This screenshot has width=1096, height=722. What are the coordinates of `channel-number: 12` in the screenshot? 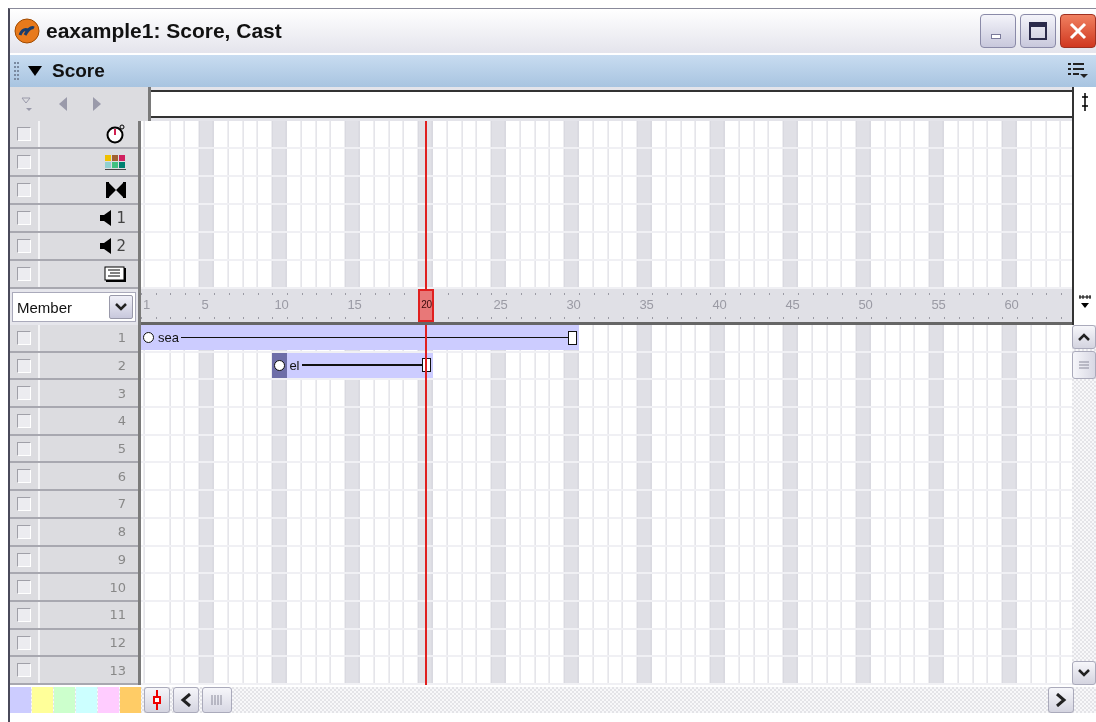 It's located at (117, 642).